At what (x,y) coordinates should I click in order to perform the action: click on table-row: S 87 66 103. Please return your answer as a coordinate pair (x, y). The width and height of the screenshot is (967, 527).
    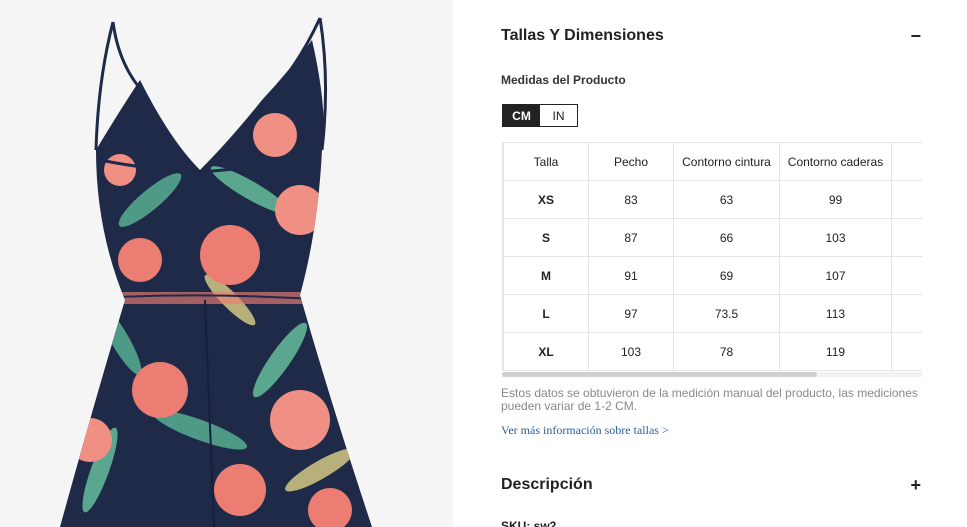
    Looking at the image, I should click on (712, 237).